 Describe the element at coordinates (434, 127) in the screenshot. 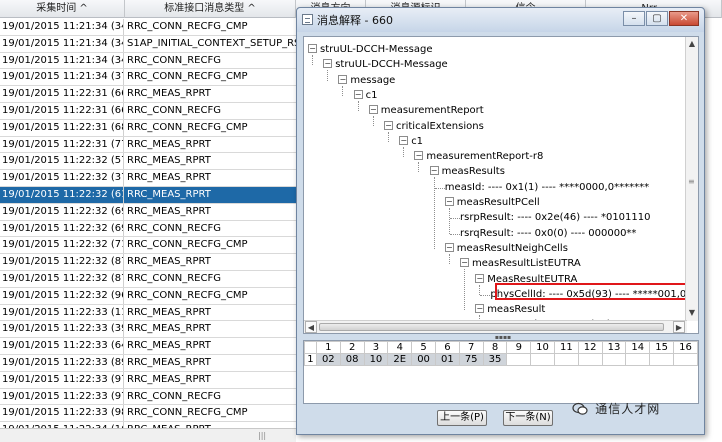

I see `tree-node: − criticalExtensions` at that location.